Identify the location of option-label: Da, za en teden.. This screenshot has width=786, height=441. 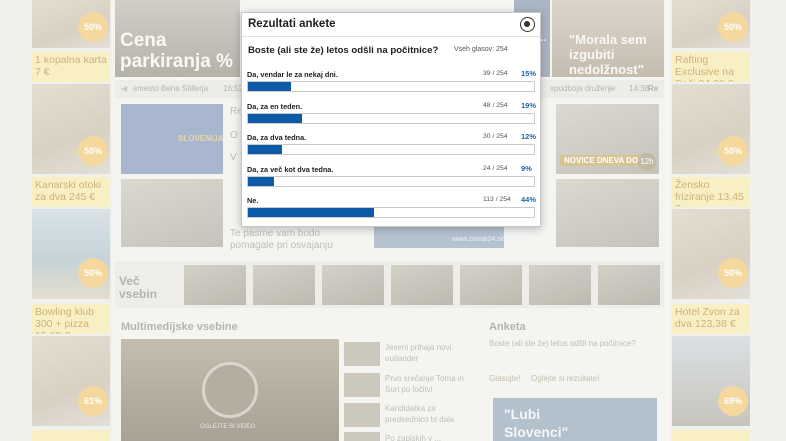
(275, 106).